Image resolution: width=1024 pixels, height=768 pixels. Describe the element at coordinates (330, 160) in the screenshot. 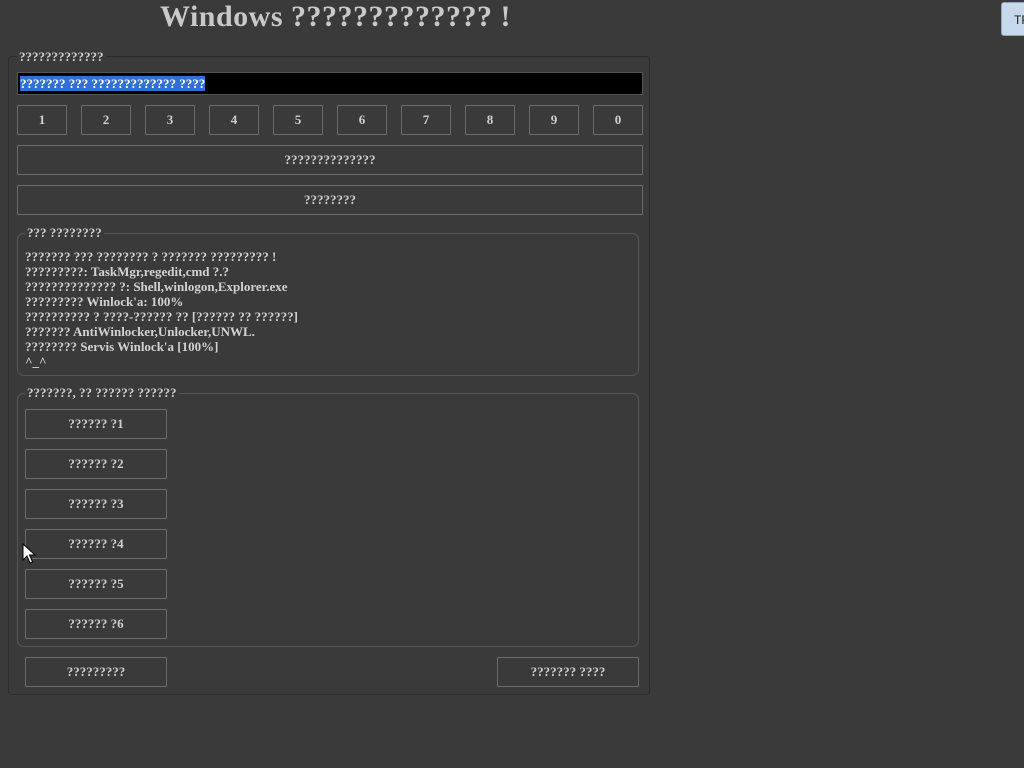

I see `primary-action-button: ??????????????` at that location.